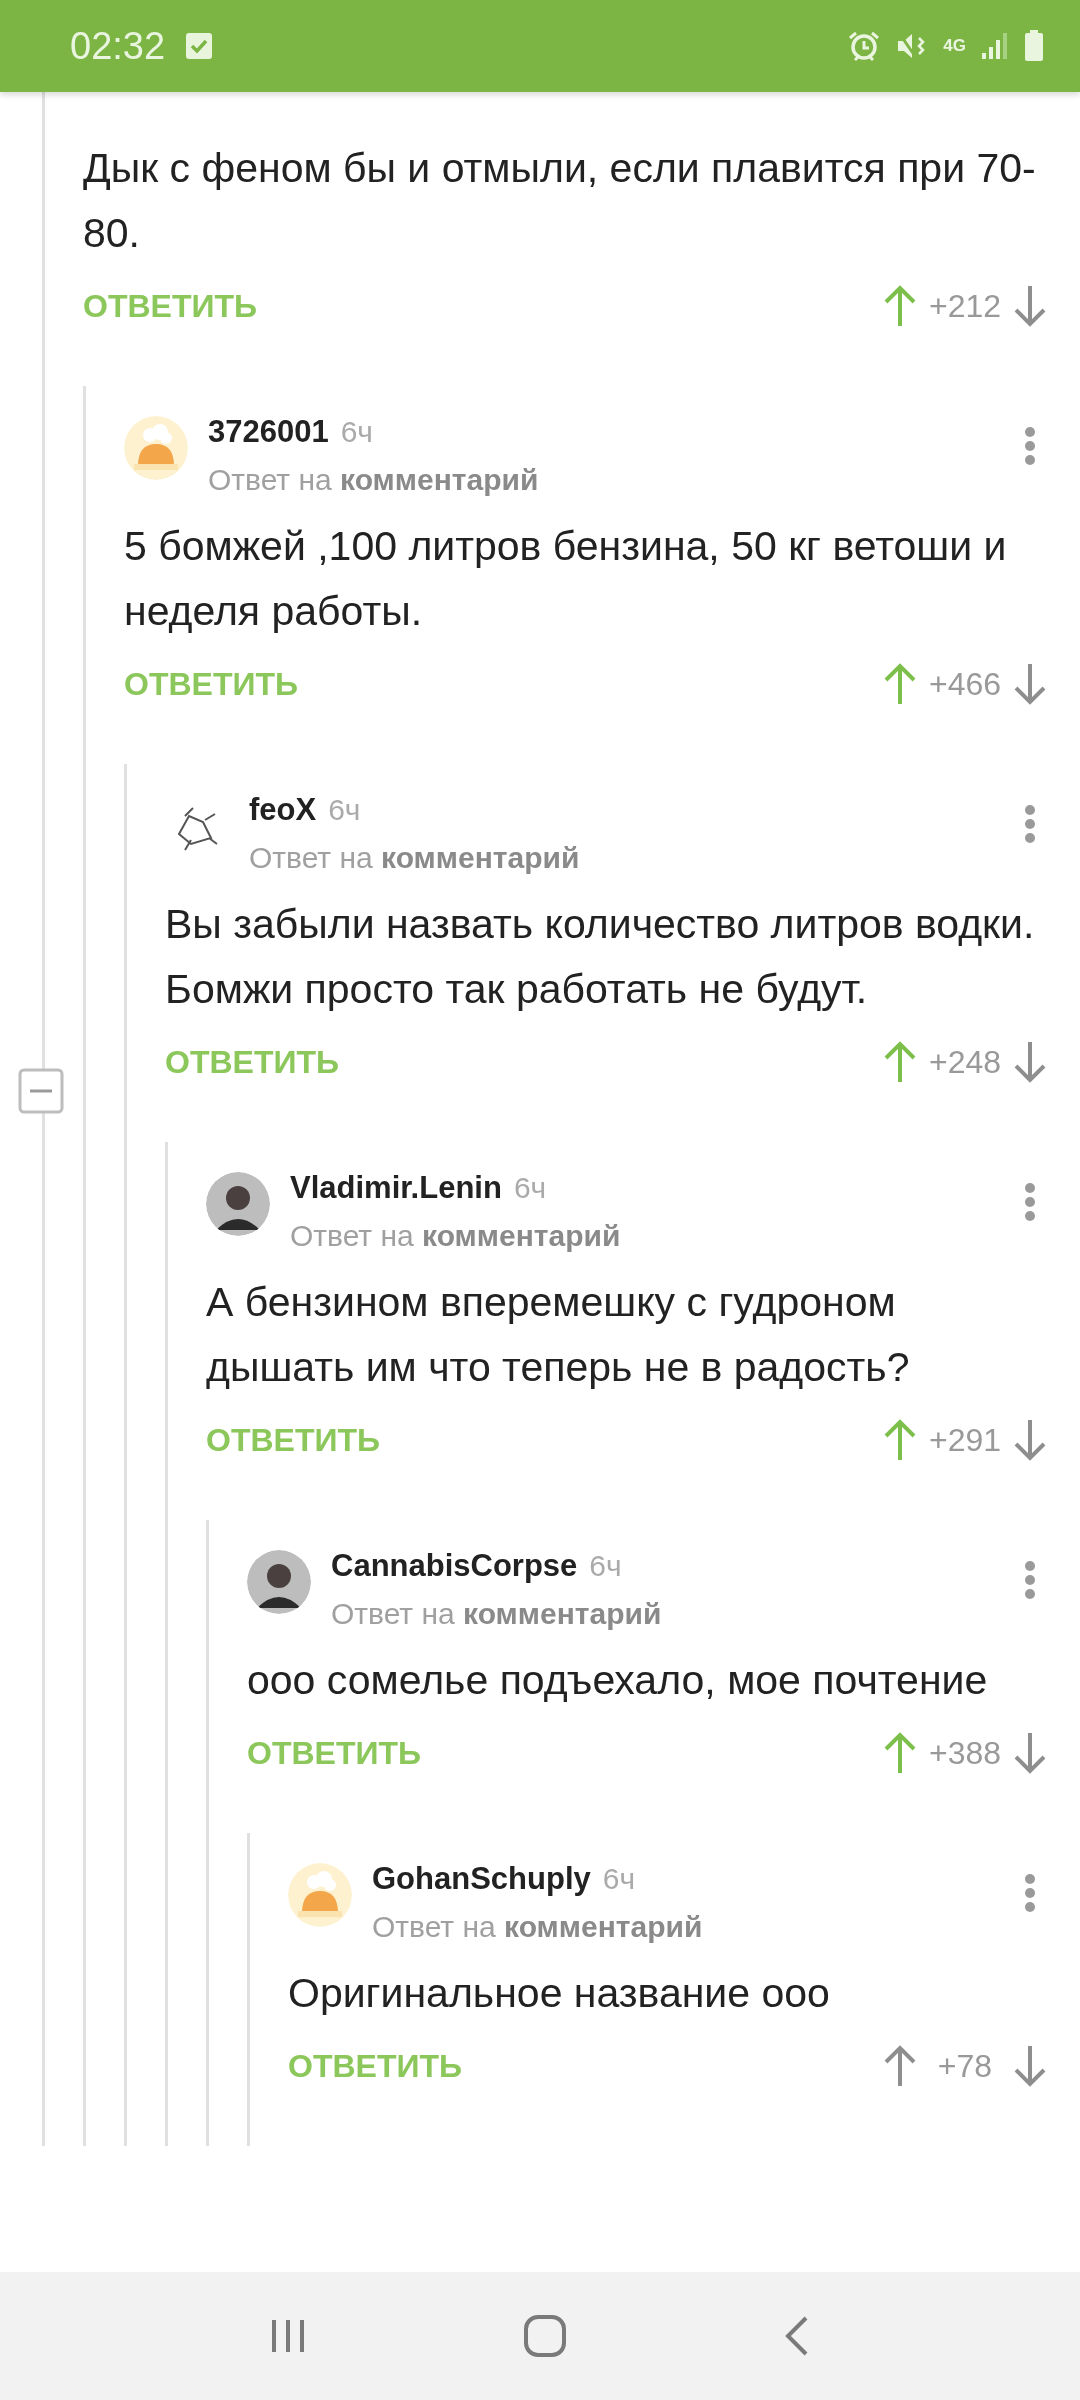 The height and width of the screenshot is (2400, 1080). I want to click on vote-score: +466, so click(965, 684).